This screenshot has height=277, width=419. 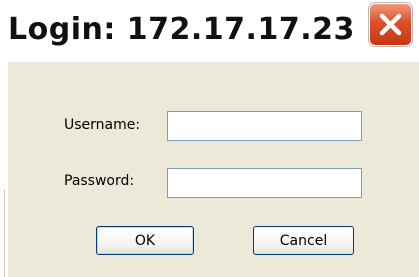 I want to click on ok-button: OK, so click(x=145, y=240).